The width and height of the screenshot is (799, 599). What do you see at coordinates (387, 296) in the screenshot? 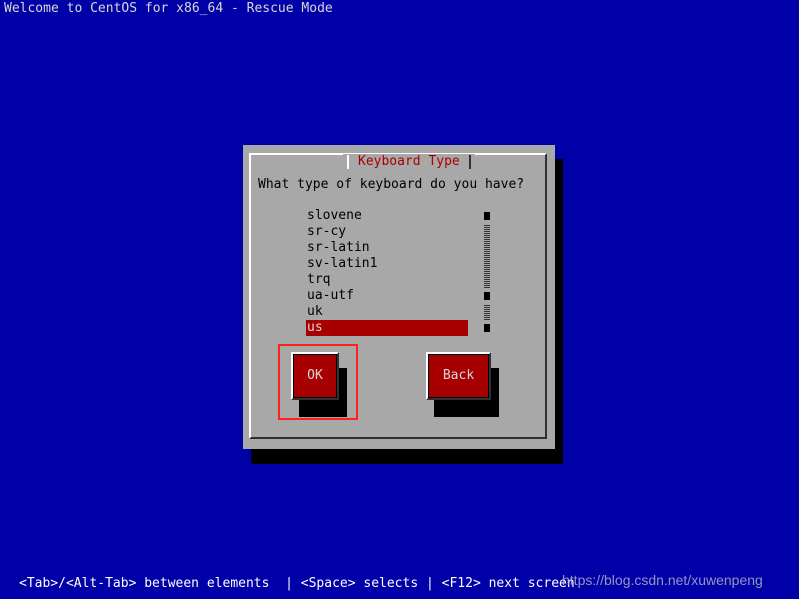
I see `list-item: ua-utf` at bounding box center [387, 296].